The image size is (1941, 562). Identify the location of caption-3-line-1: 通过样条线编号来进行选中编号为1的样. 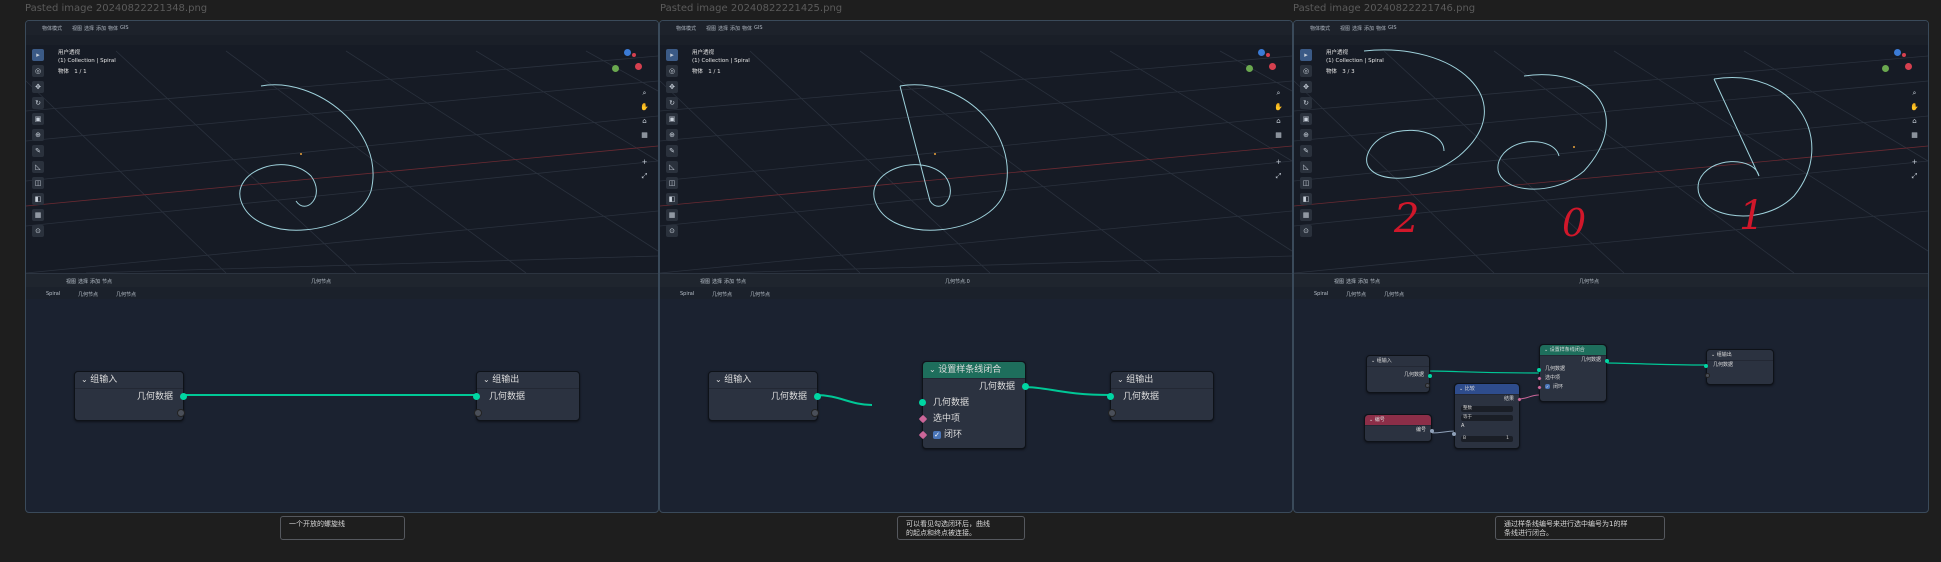
(1566, 524).